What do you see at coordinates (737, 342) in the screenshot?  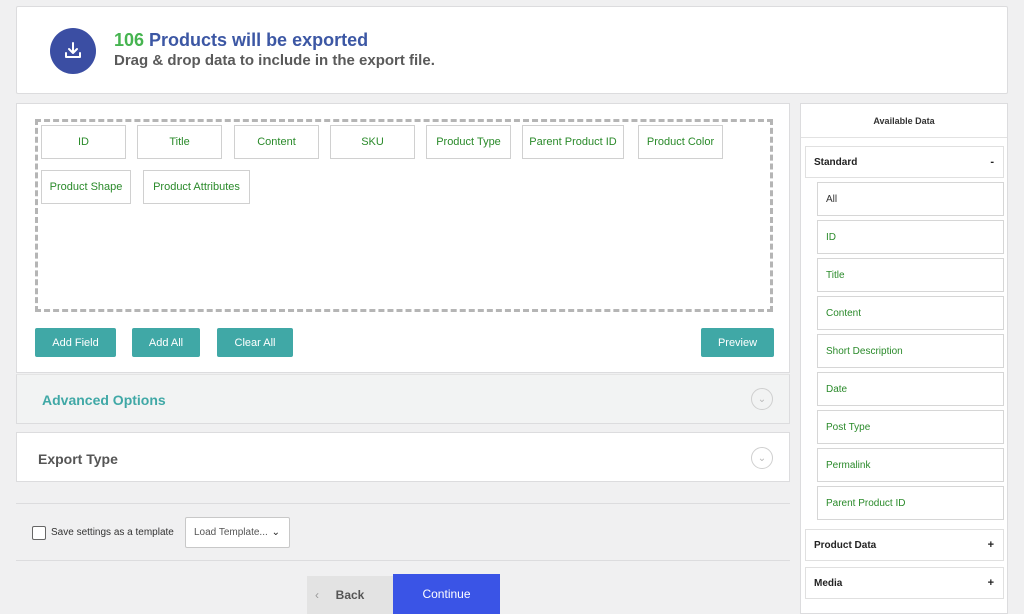 I see `preview-button: Preview` at bounding box center [737, 342].